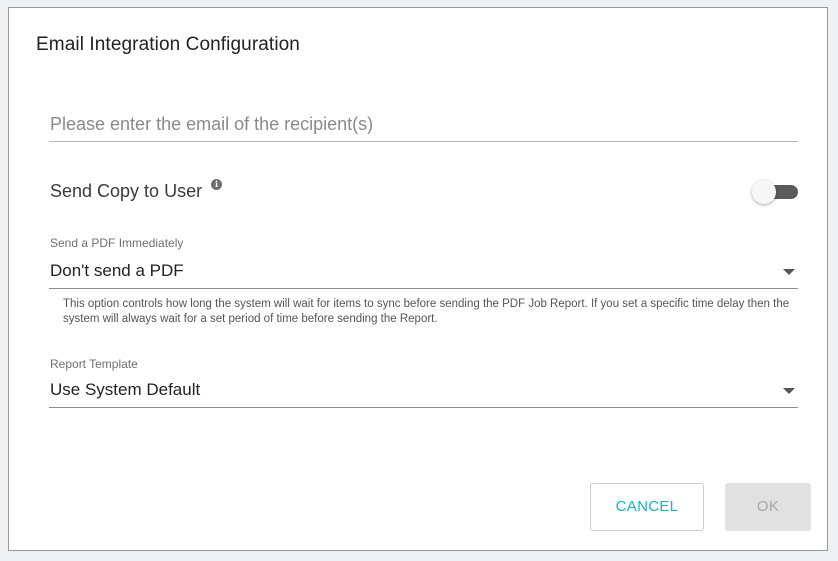  I want to click on send-copy-label: Send Copy to User, so click(126, 191).